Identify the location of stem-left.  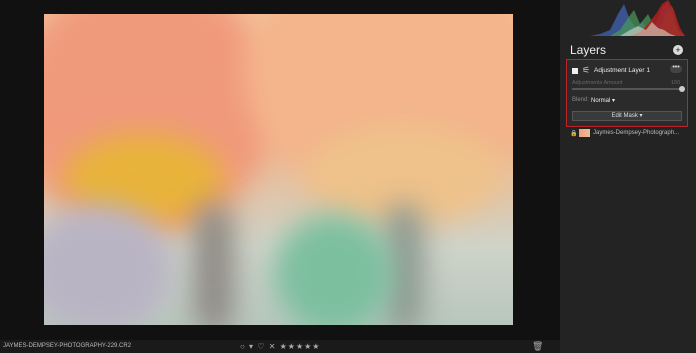
(214, 264).